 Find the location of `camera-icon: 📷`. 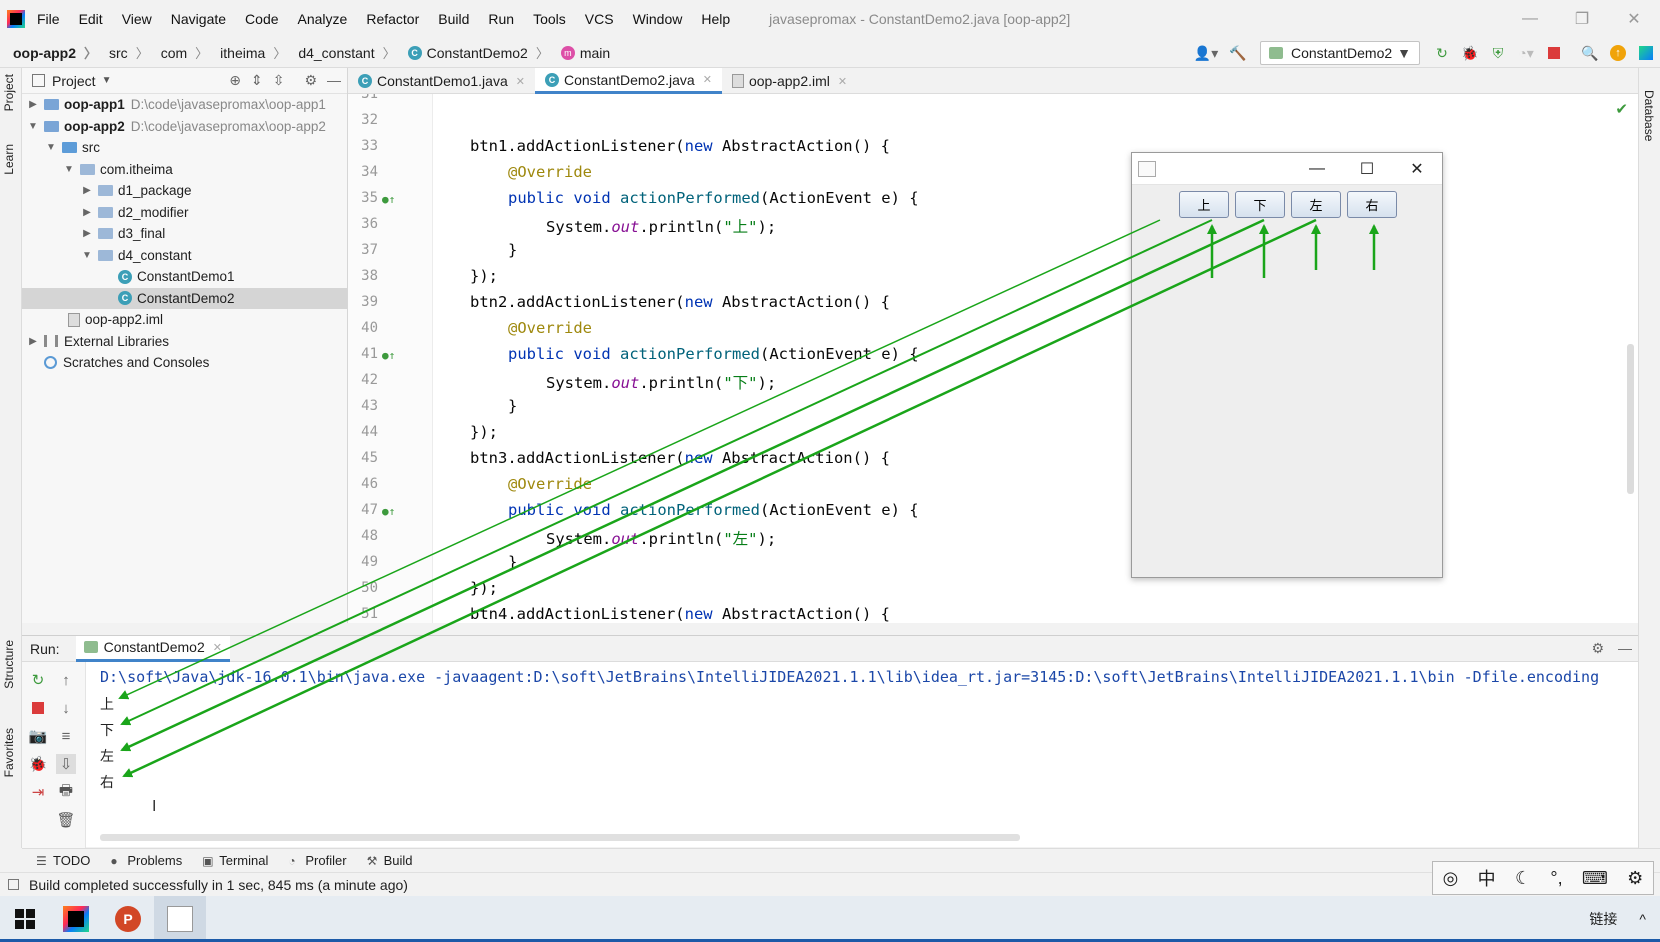

camera-icon: 📷 is located at coordinates (38, 736).